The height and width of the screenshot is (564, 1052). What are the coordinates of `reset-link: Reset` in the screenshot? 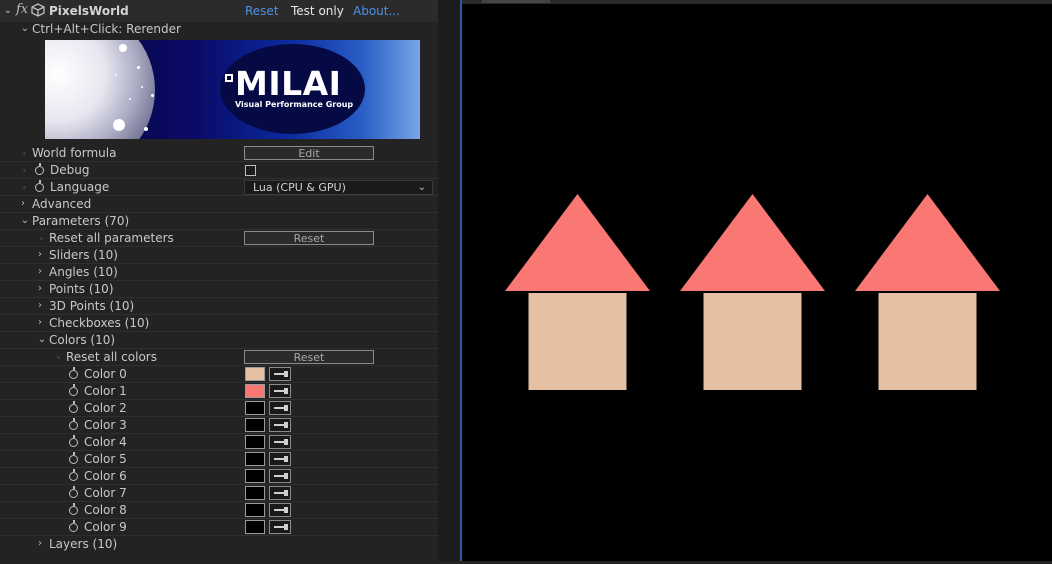 It's located at (262, 11).